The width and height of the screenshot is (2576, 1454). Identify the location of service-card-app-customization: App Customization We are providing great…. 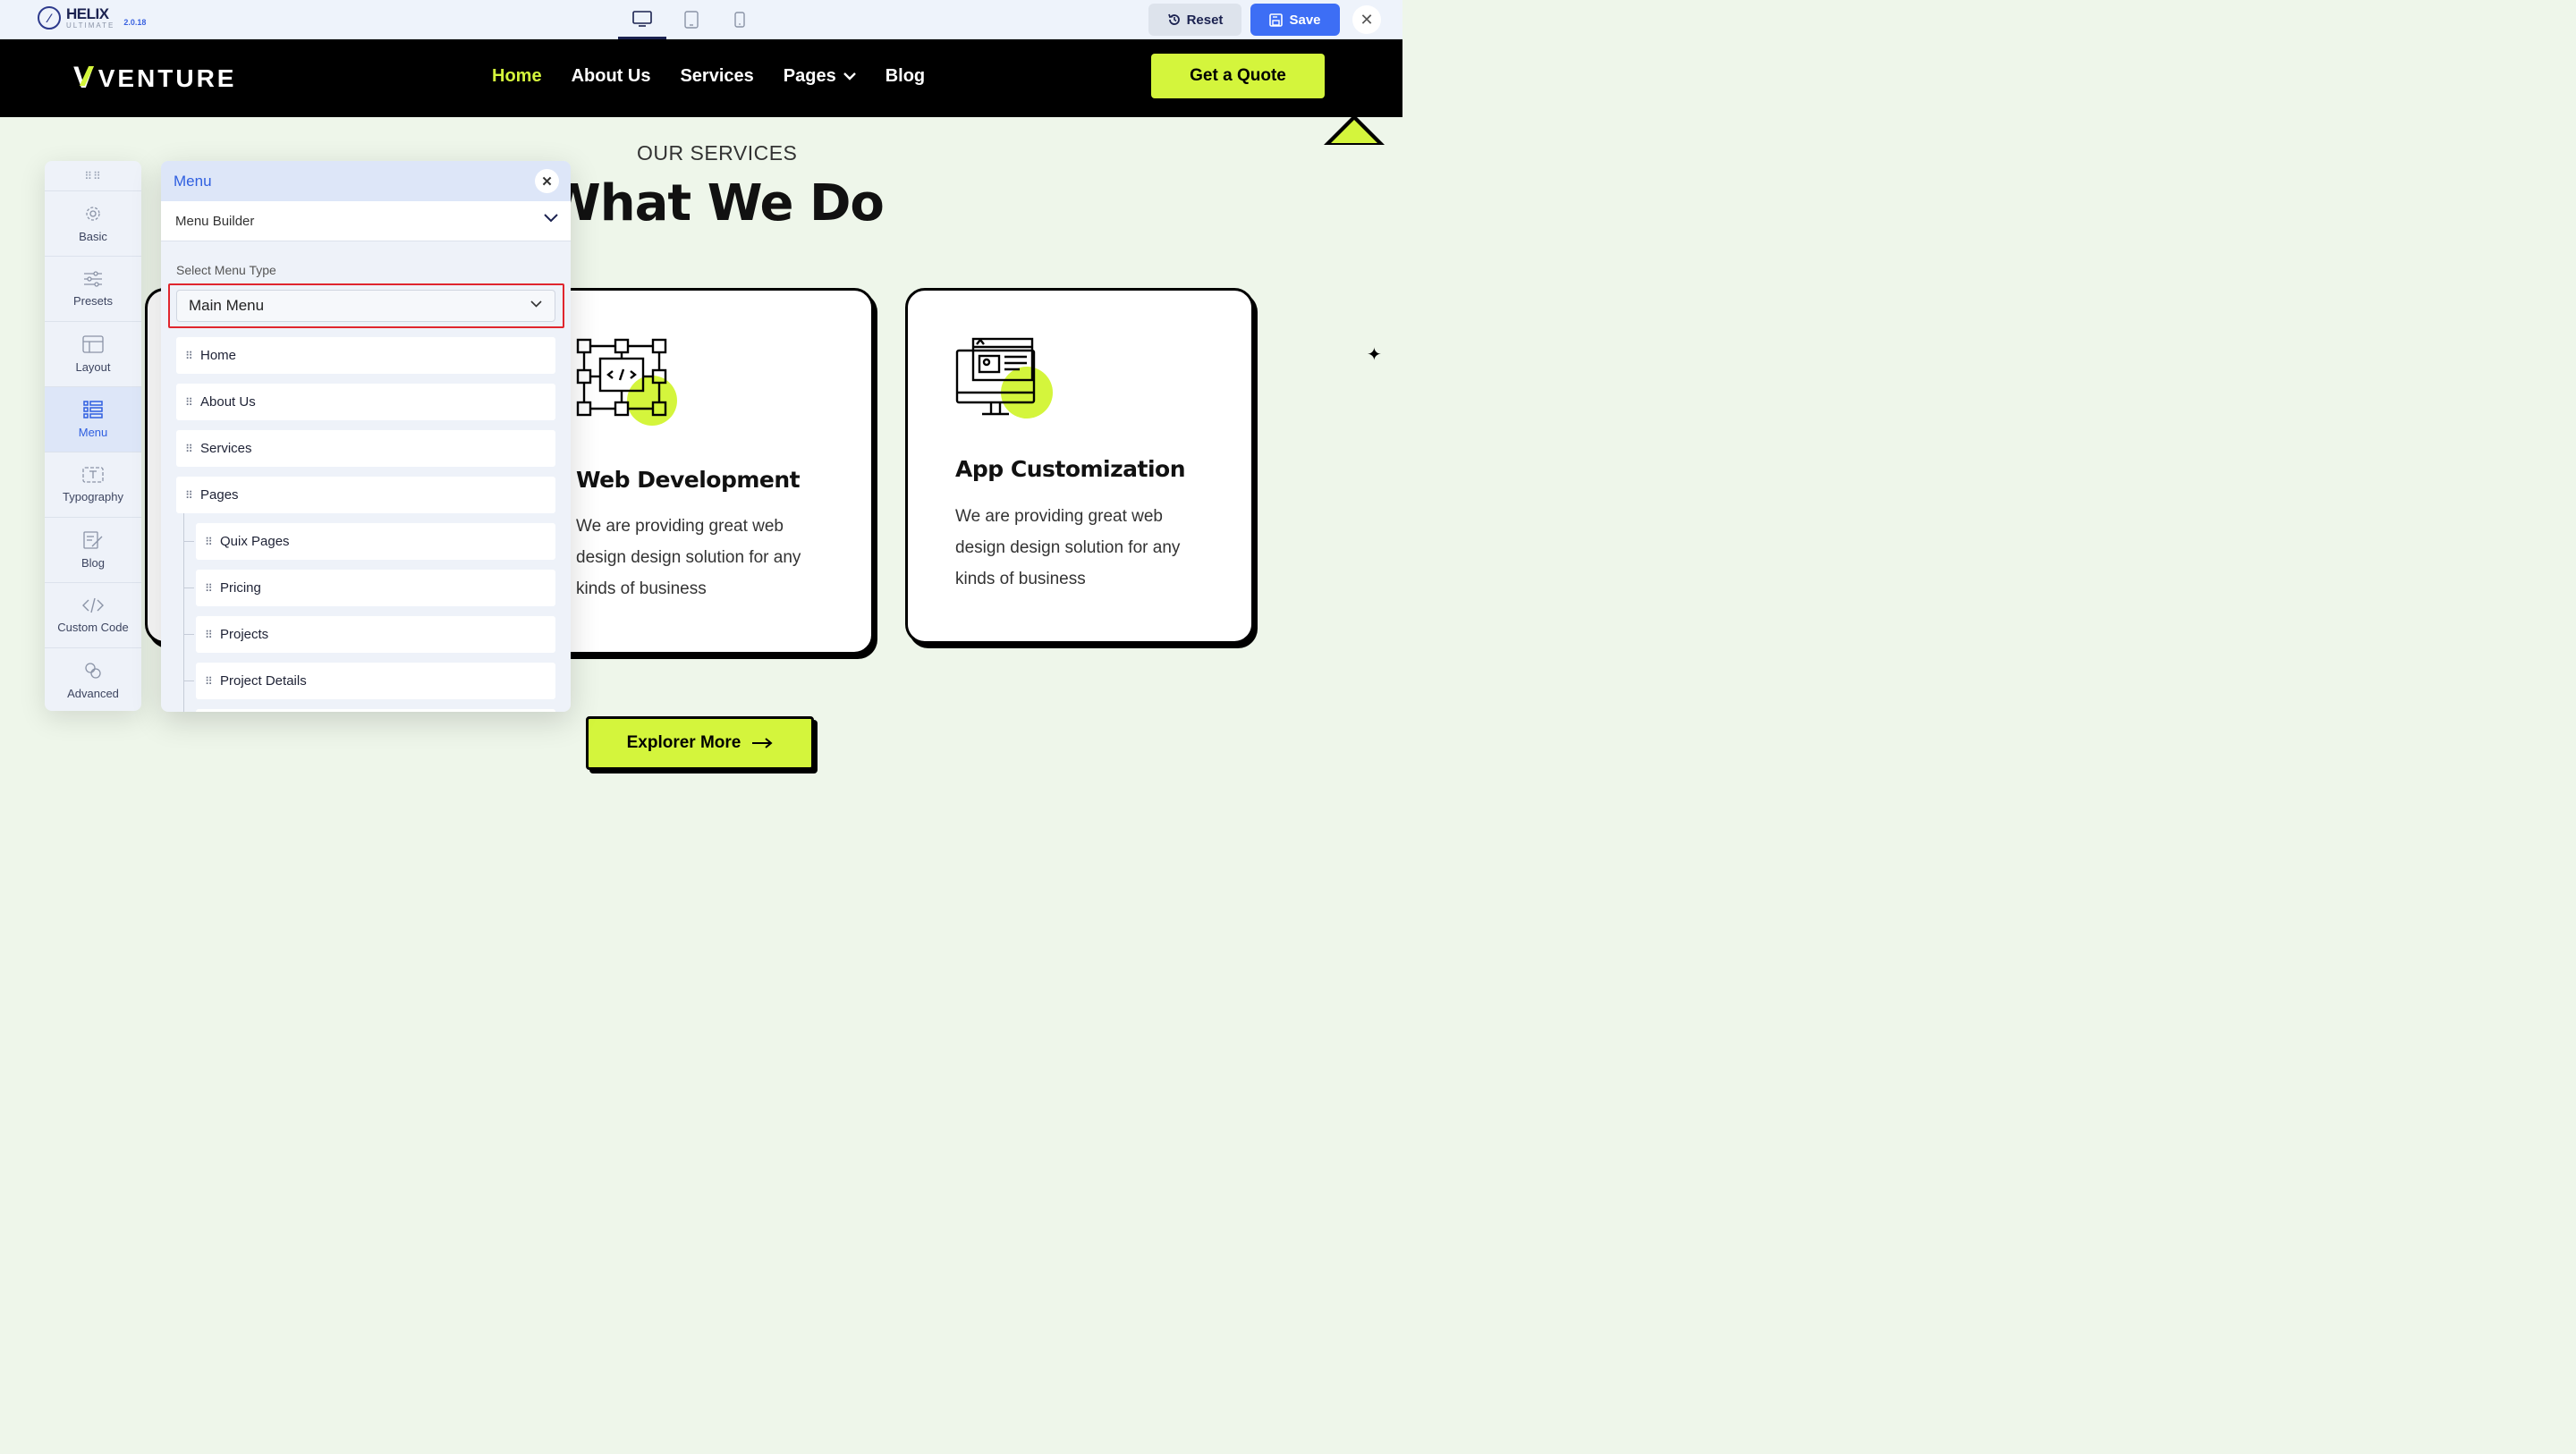
(1079, 466).